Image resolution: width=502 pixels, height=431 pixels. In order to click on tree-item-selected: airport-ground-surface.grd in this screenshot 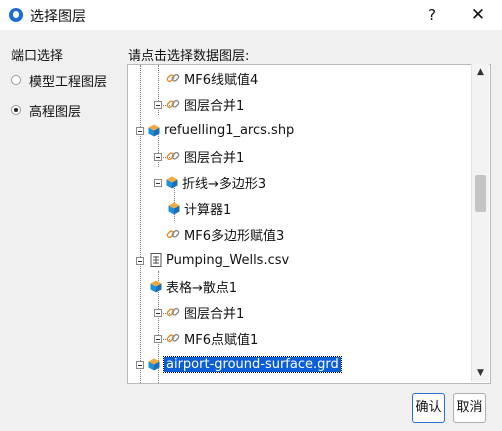, I will do `click(245, 364)`.